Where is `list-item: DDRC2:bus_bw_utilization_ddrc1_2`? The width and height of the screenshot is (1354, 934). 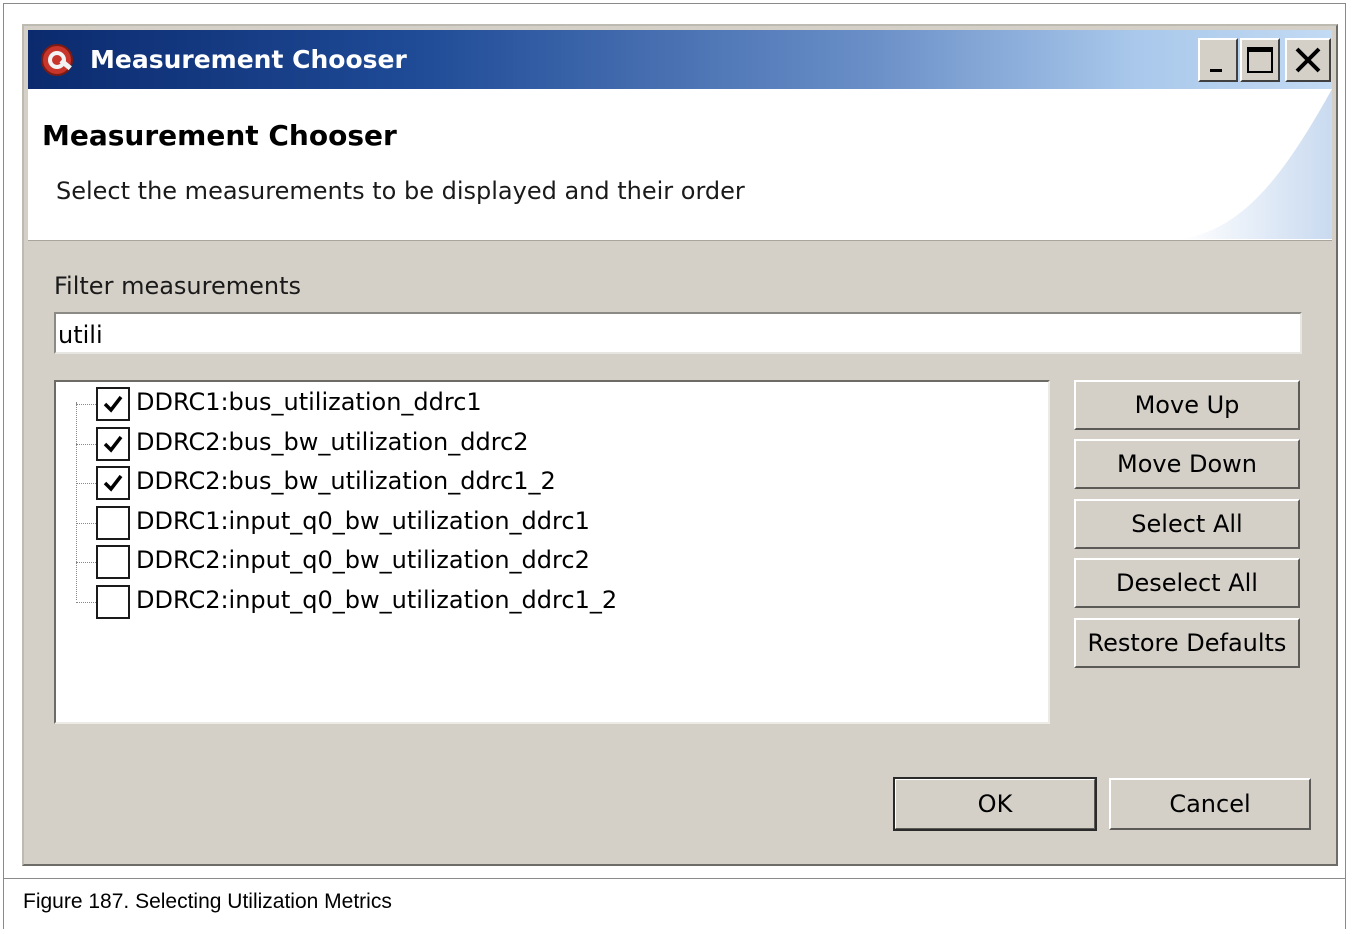 list-item: DDRC2:bus_bw_utilization_ddrc1_2 is located at coordinates (536, 482).